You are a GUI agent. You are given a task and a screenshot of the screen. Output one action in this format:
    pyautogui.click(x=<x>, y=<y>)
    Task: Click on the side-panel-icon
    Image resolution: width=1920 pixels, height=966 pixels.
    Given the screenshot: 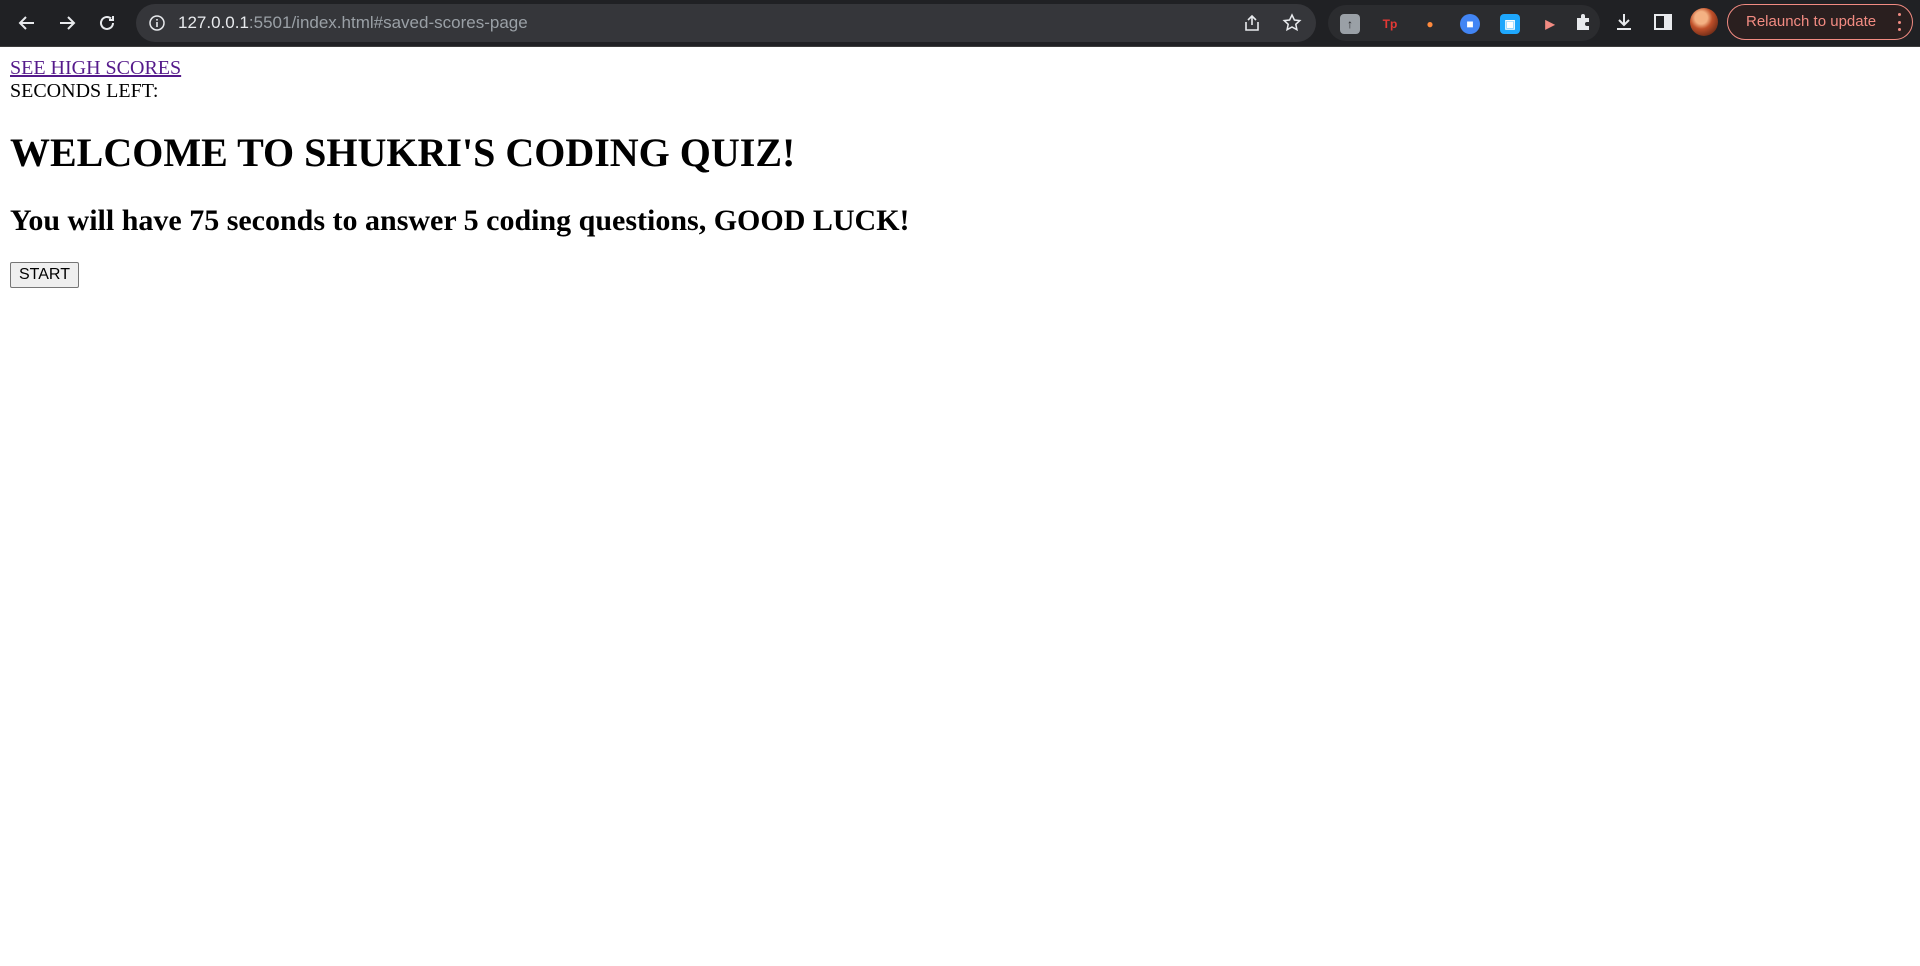 What is the action you would take?
    pyautogui.click(x=1663, y=22)
    